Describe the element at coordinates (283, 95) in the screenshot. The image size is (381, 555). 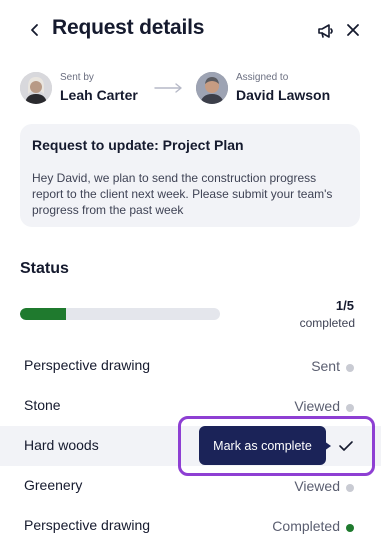
I see `assignee-name: David Lawson` at that location.